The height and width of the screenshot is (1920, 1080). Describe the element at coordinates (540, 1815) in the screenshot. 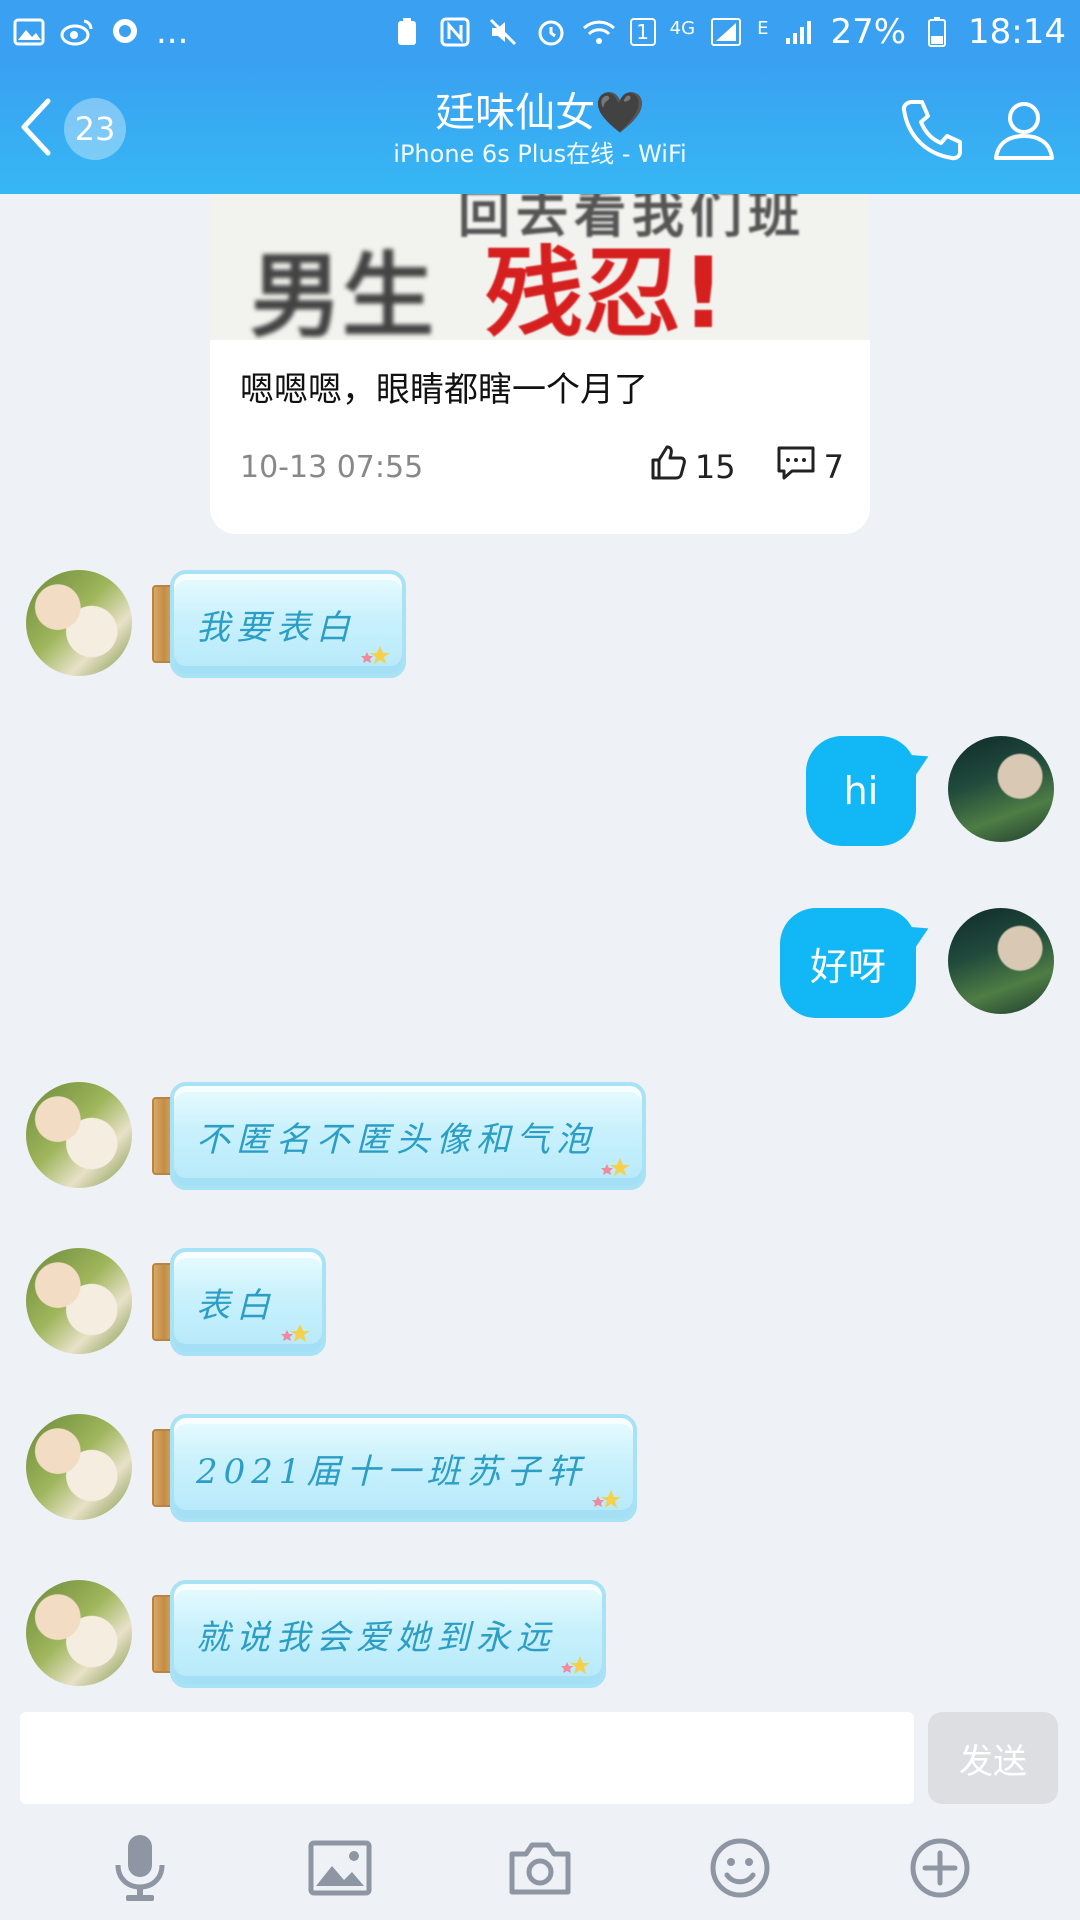

I see `composer: 发送` at that location.